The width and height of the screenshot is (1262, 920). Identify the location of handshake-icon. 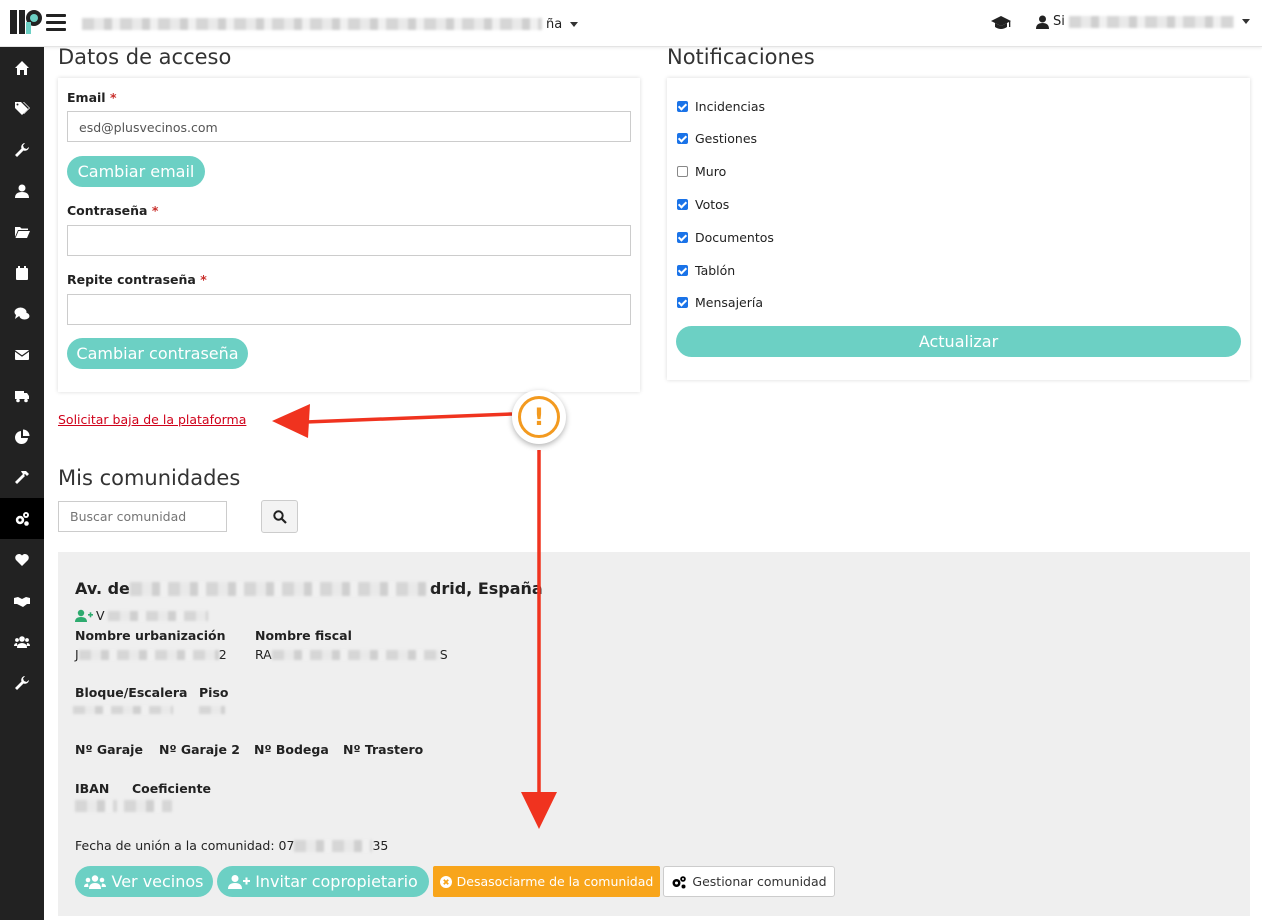
(22, 601).